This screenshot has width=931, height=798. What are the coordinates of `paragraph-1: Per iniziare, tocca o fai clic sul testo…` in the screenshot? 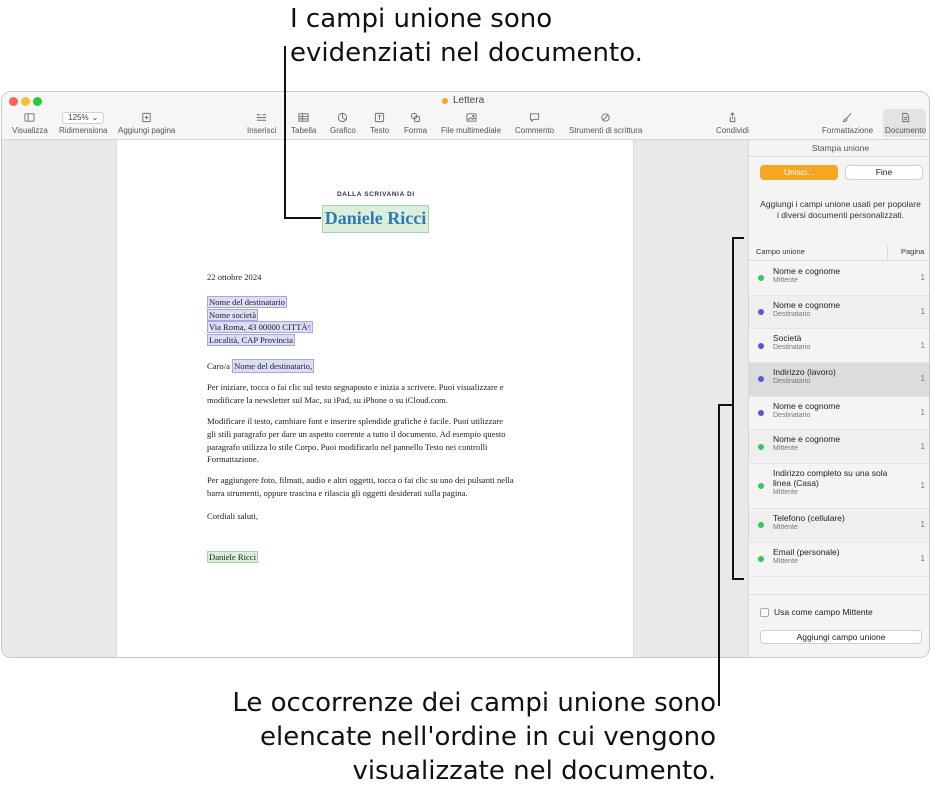 It's located at (355, 394).